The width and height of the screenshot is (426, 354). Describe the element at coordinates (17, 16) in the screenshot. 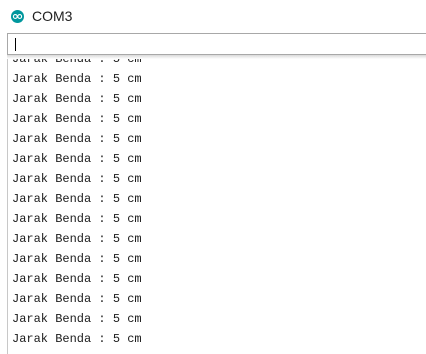

I see `arduino-icon` at that location.